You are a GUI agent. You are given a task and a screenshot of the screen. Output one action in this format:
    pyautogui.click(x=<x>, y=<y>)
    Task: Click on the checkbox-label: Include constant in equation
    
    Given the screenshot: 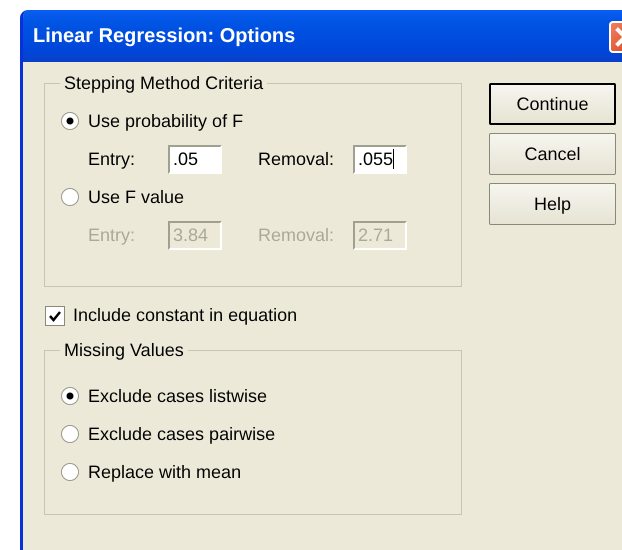 What is the action you would take?
    pyautogui.click(x=185, y=315)
    